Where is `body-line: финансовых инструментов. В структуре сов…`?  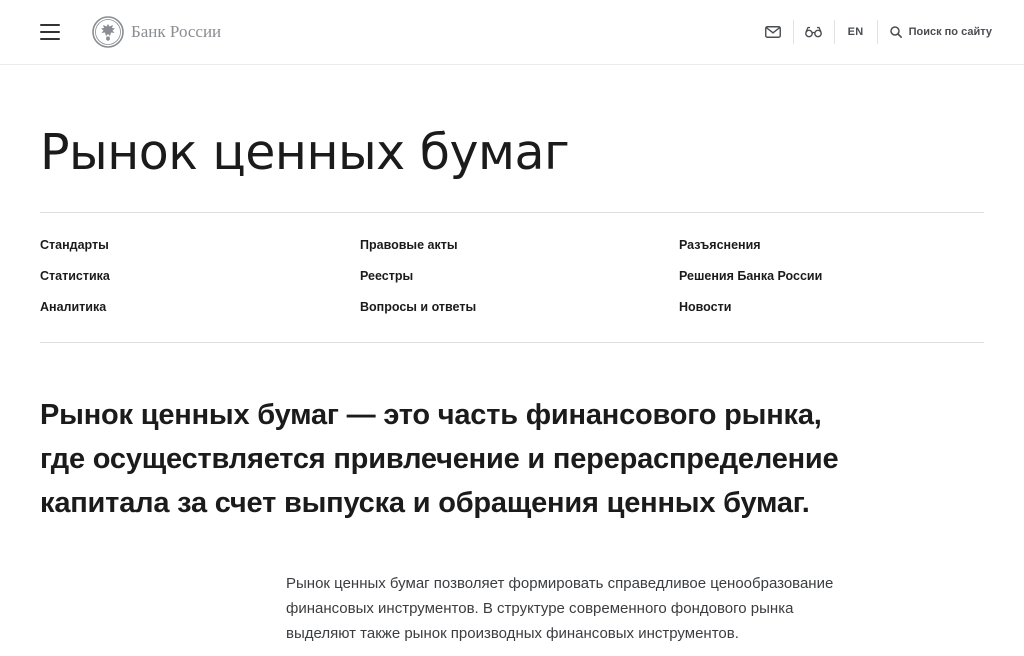
body-line: финансовых инструментов. В структуре сов… is located at coordinates (540, 608).